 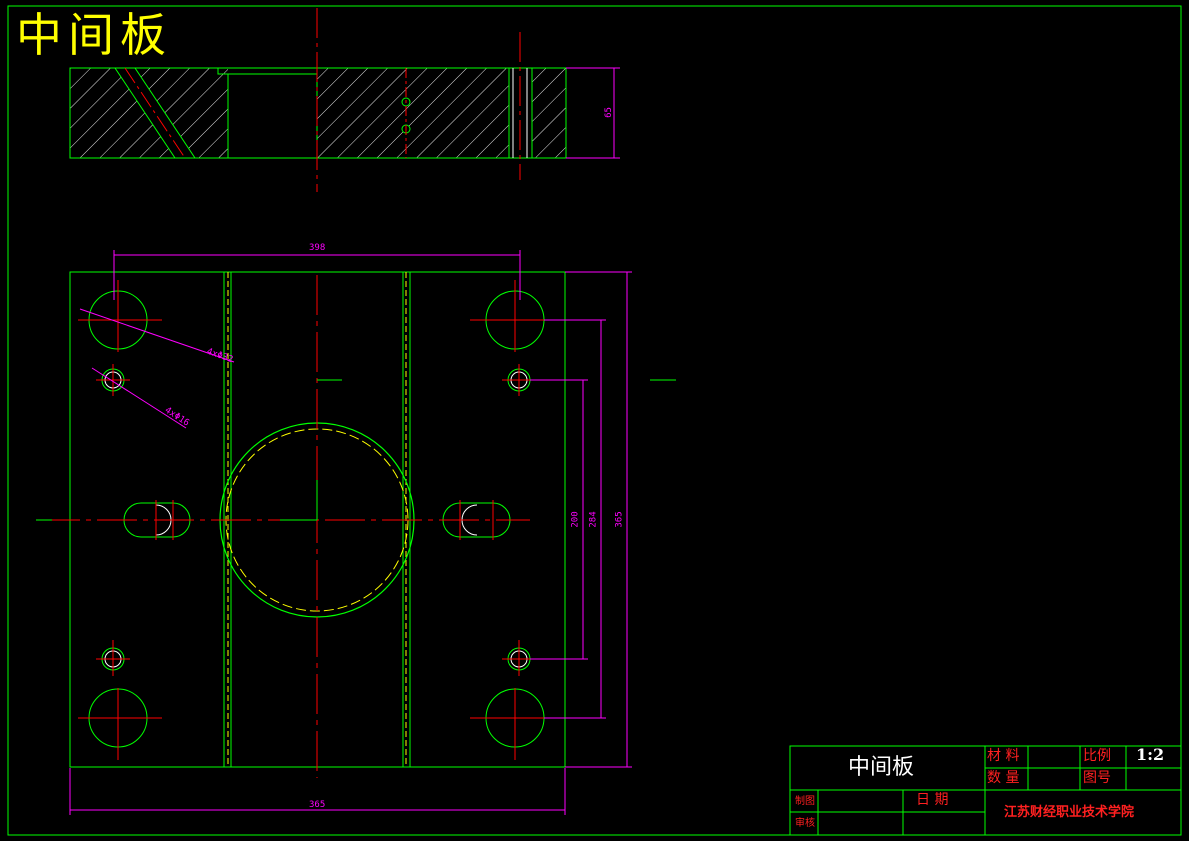 I want to click on hatch-right, so click(x=549, y=113).